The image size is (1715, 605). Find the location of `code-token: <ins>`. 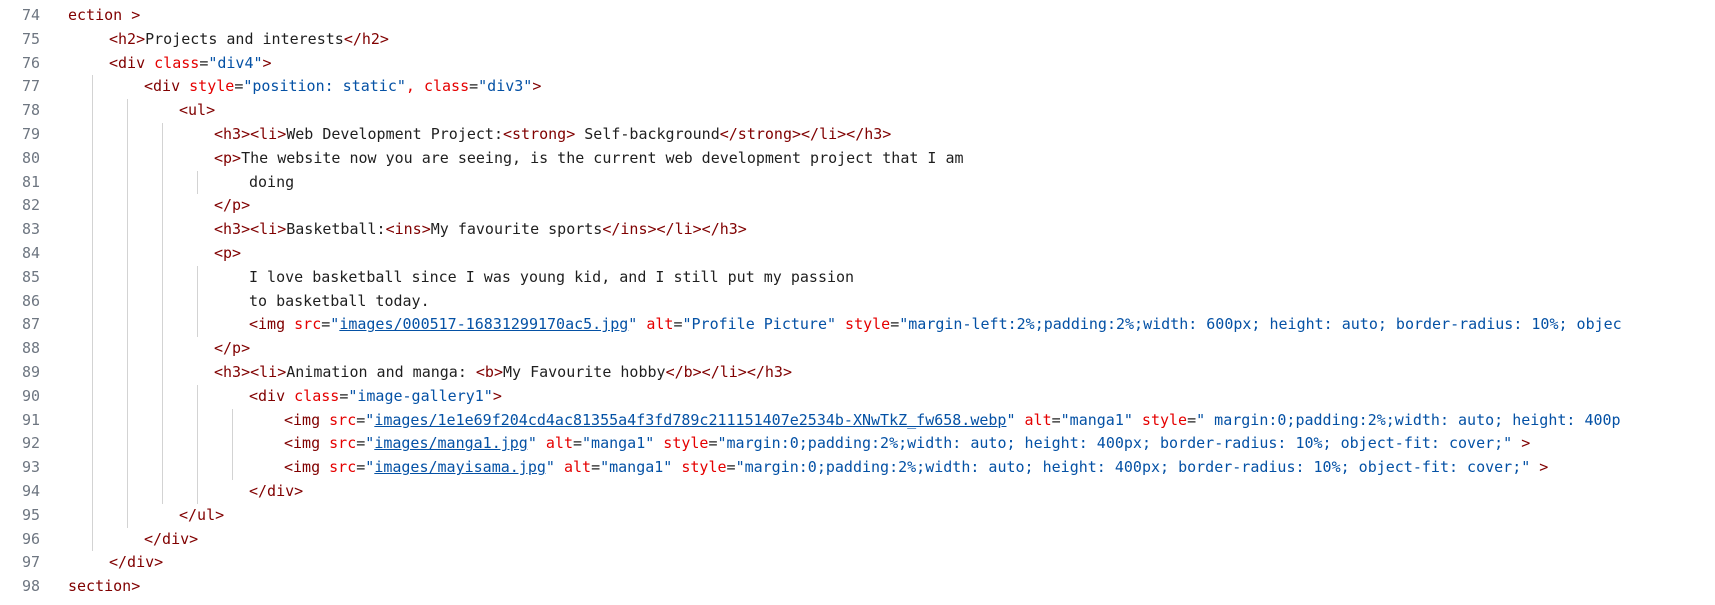

code-token: <ins> is located at coordinates (408, 229).